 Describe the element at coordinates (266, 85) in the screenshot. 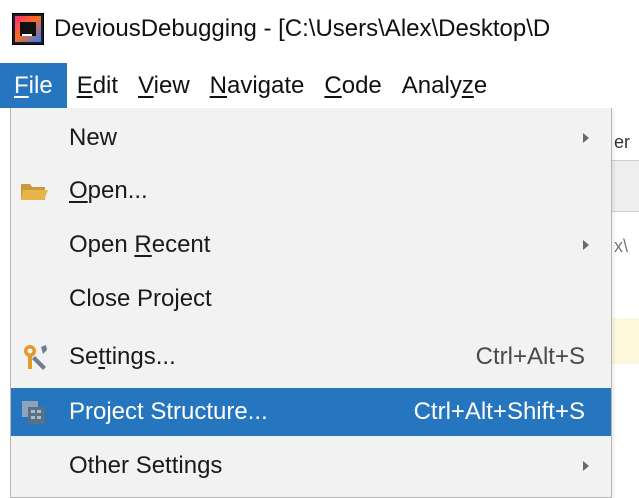

I see `menu-navigate-rest: avigate` at that location.